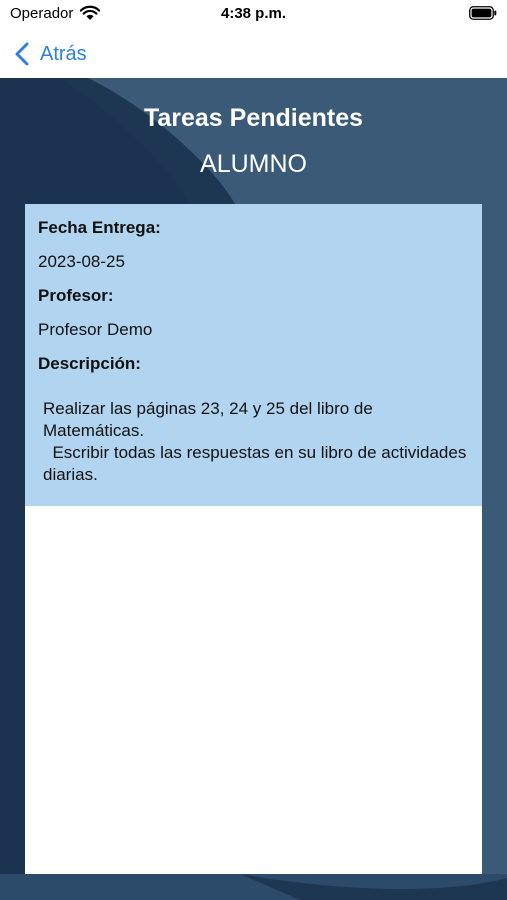  Describe the element at coordinates (95, 329) in the screenshot. I see `teacher-value: Profesor Demo` at that location.